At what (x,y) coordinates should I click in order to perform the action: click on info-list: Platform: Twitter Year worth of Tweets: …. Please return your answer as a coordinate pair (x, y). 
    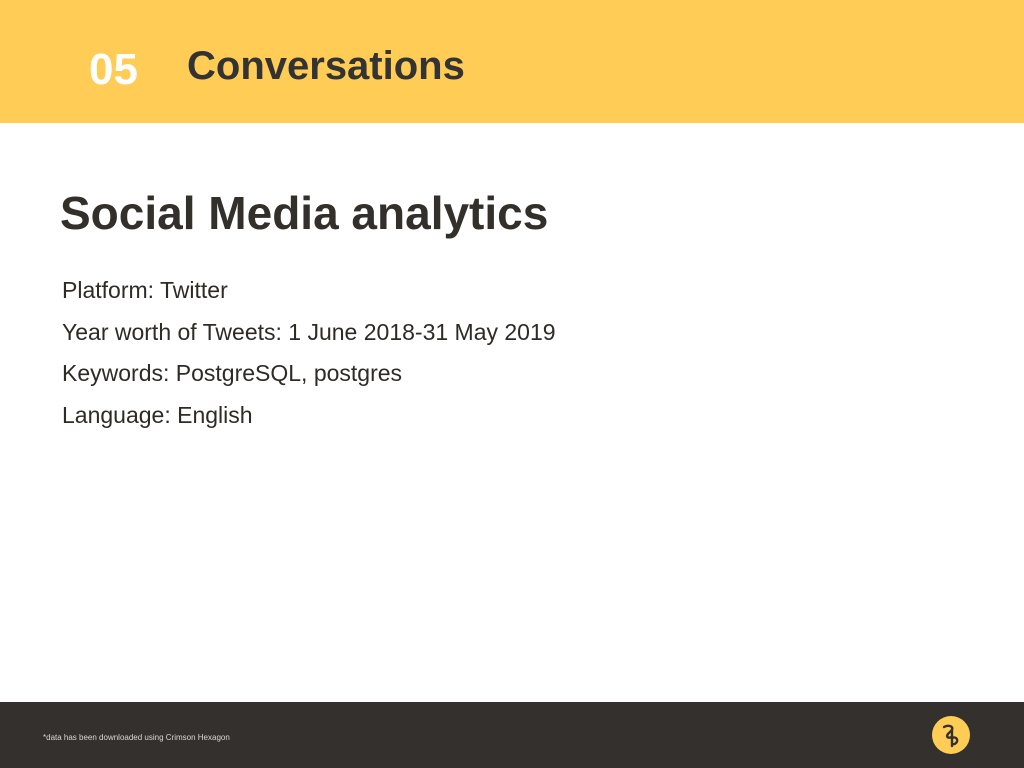
    Looking at the image, I should click on (309, 353).